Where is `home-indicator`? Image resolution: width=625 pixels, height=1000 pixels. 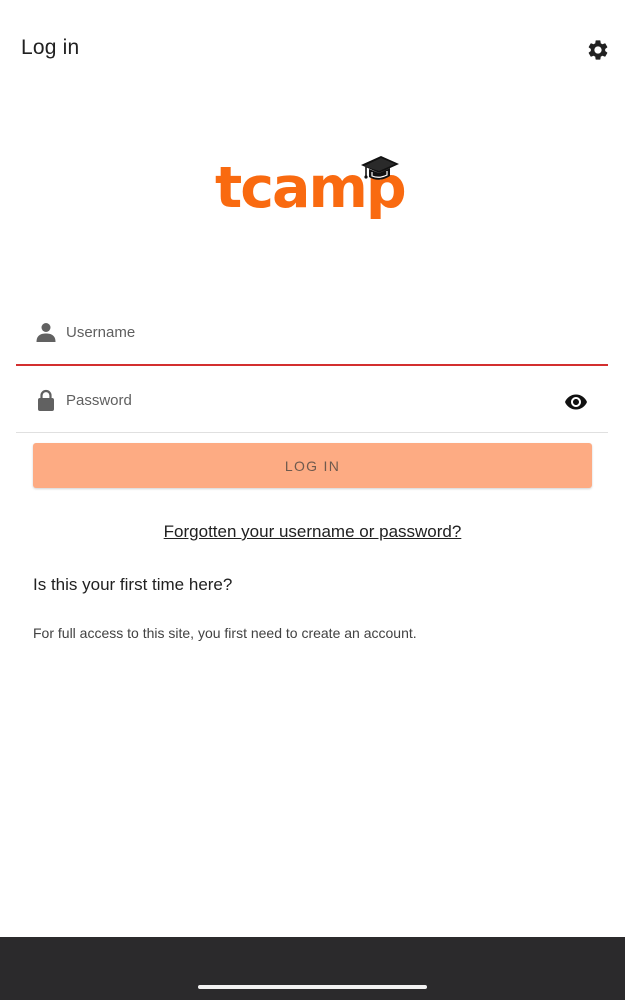
home-indicator is located at coordinates (312, 987).